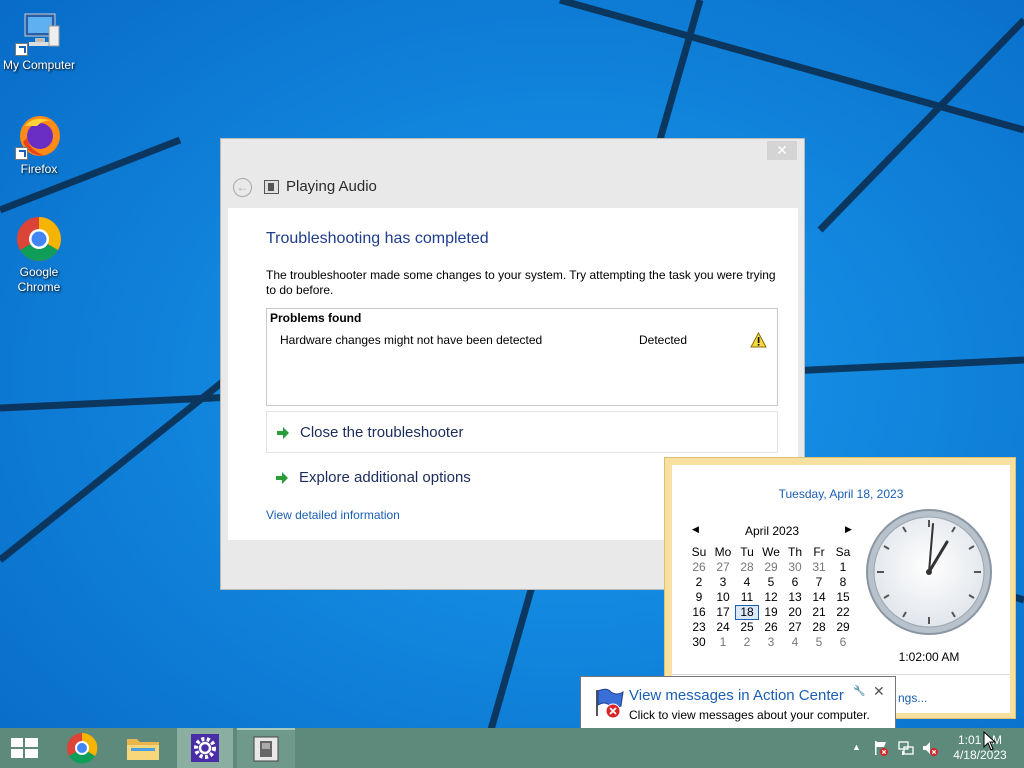 The height and width of the screenshot is (768, 1024). What do you see at coordinates (795, 597) in the screenshot?
I see `calendar-day: 13` at bounding box center [795, 597].